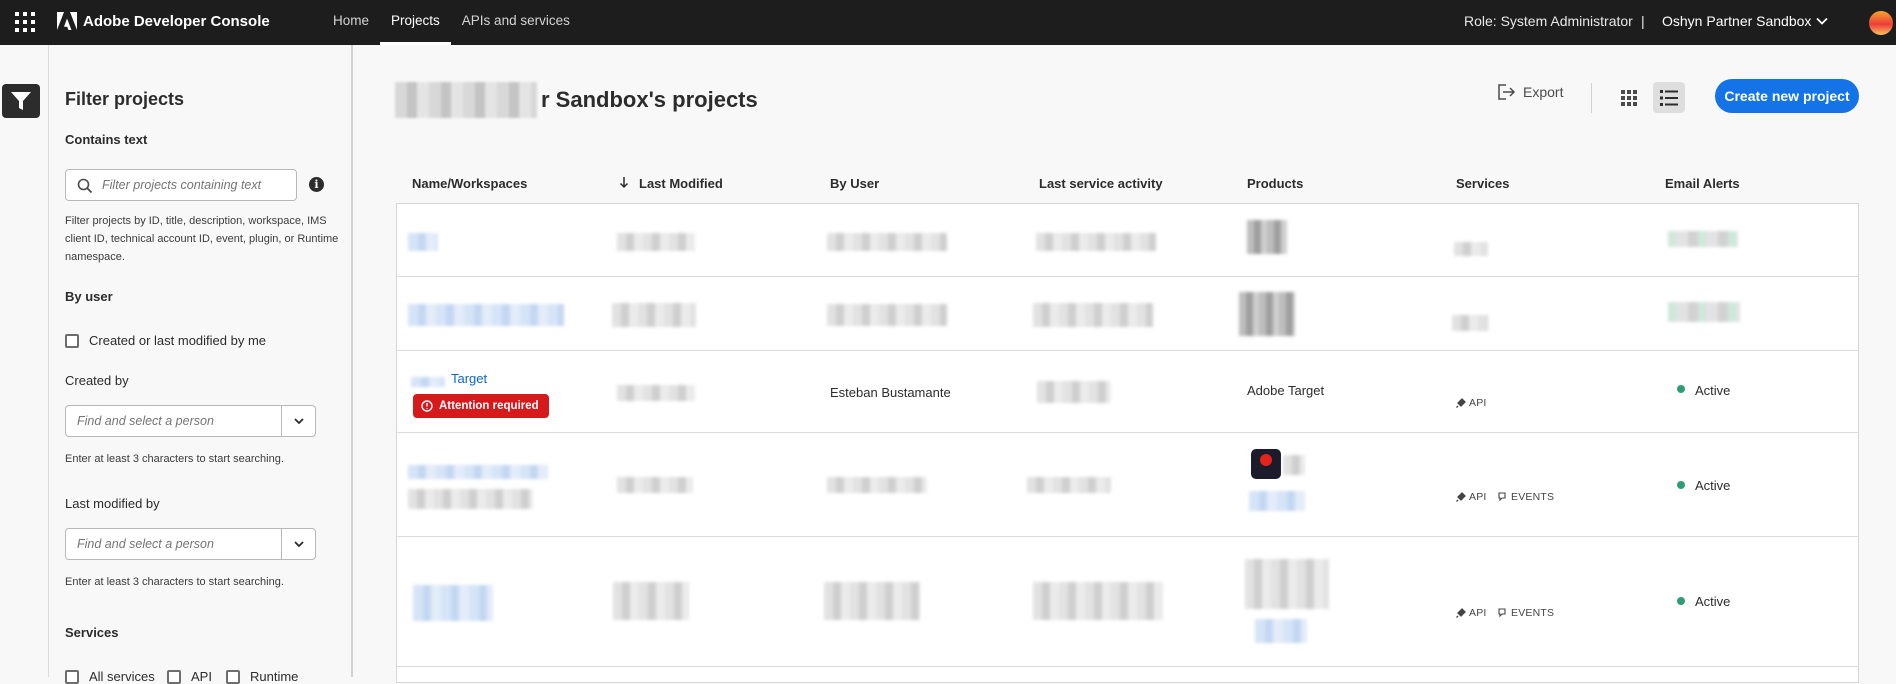 This screenshot has height=684, width=1896. Describe the element at coordinates (1526, 497) in the screenshot. I see `service-tag-events: EVENTS` at that location.